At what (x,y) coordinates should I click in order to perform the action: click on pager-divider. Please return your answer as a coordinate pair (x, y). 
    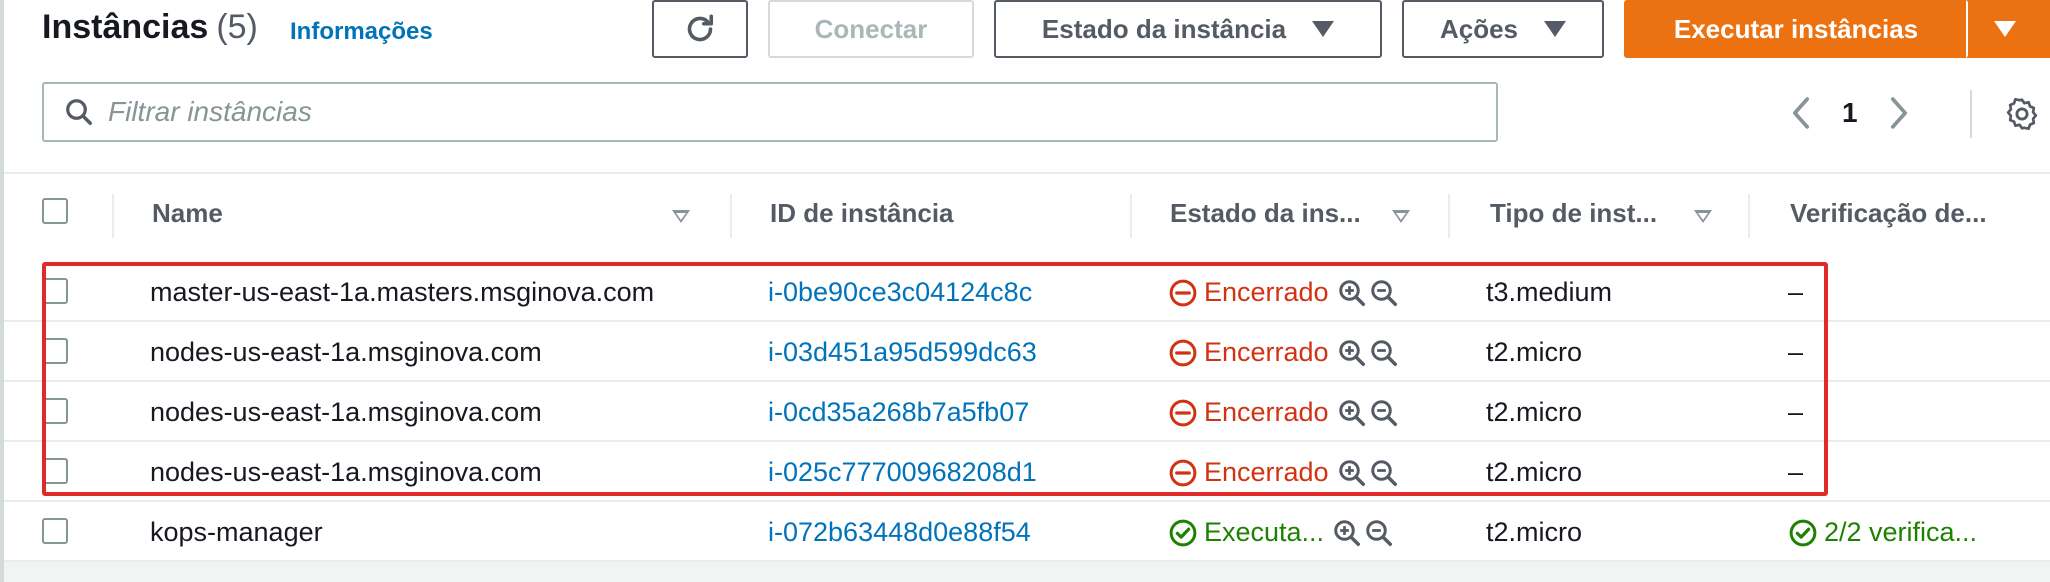
    Looking at the image, I should click on (1971, 114).